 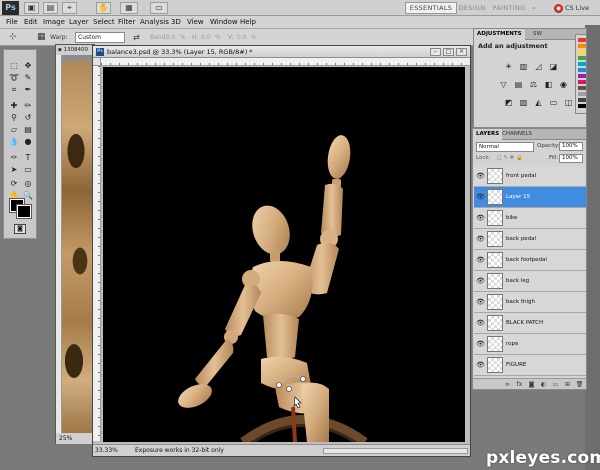 I want to click on posterize-icon: ▧, so click(x=523, y=102).